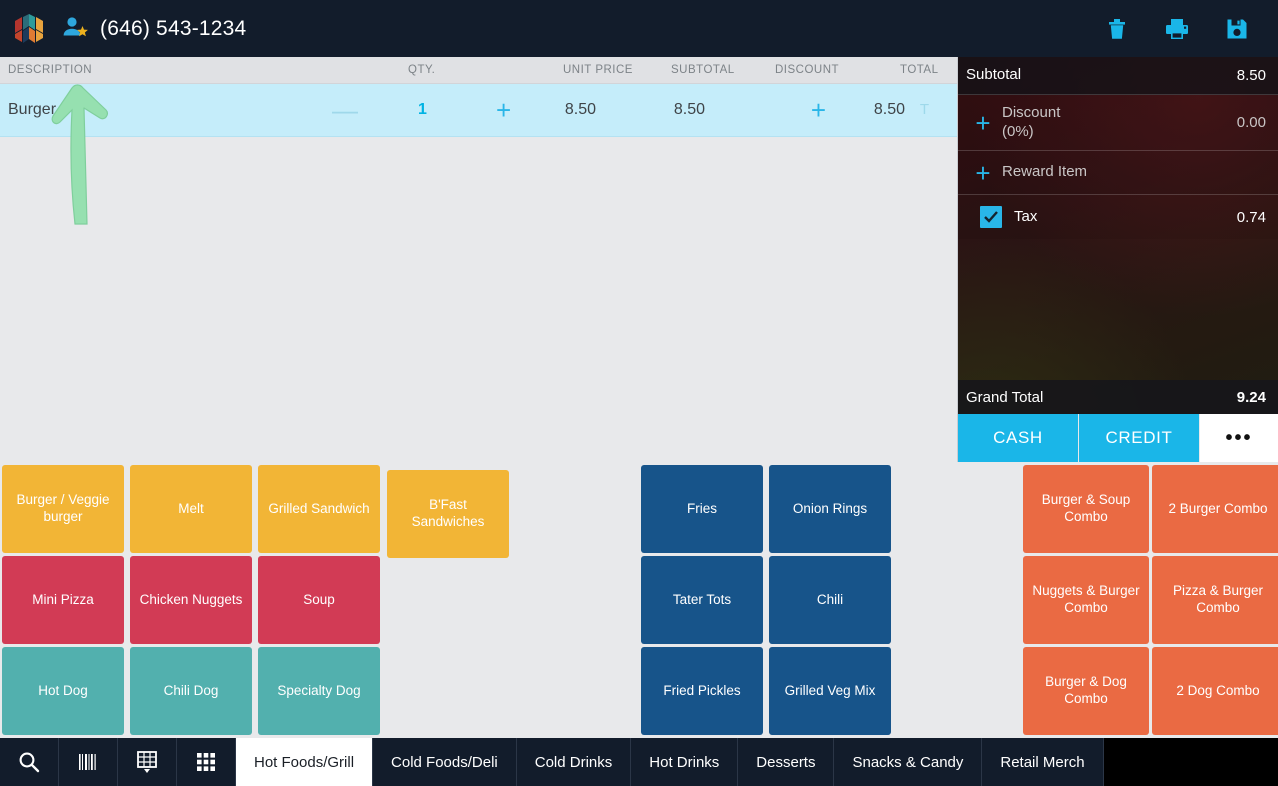  Describe the element at coordinates (919, 70) in the screenshot. I see `column-header-total: TOTAL` at that location.